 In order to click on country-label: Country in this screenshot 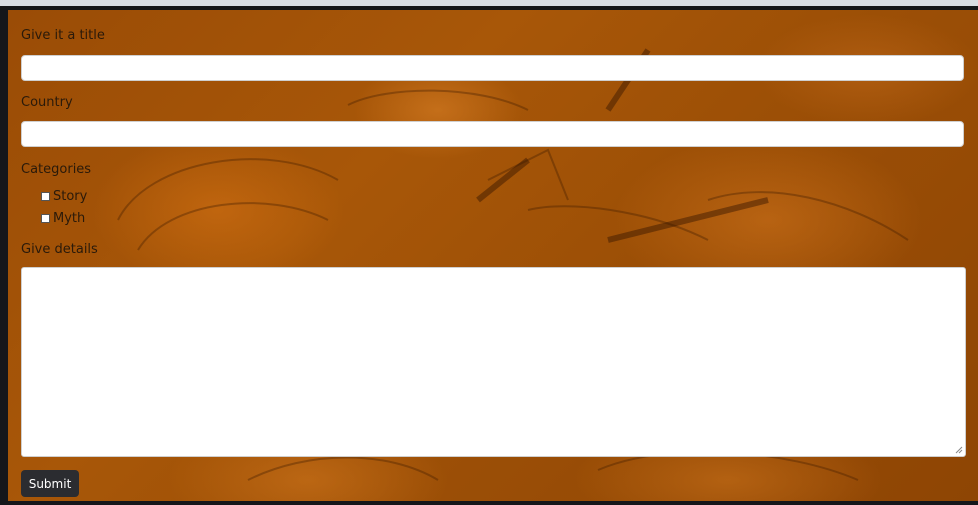, I will do `click(47, 102)`.